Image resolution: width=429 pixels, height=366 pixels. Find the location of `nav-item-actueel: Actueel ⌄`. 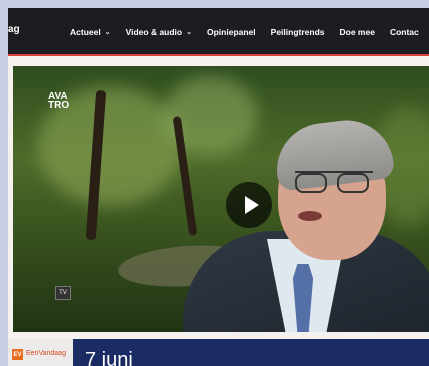

nav-item-actueel: Actueel ⌄ is located at coordinates (90, 32).